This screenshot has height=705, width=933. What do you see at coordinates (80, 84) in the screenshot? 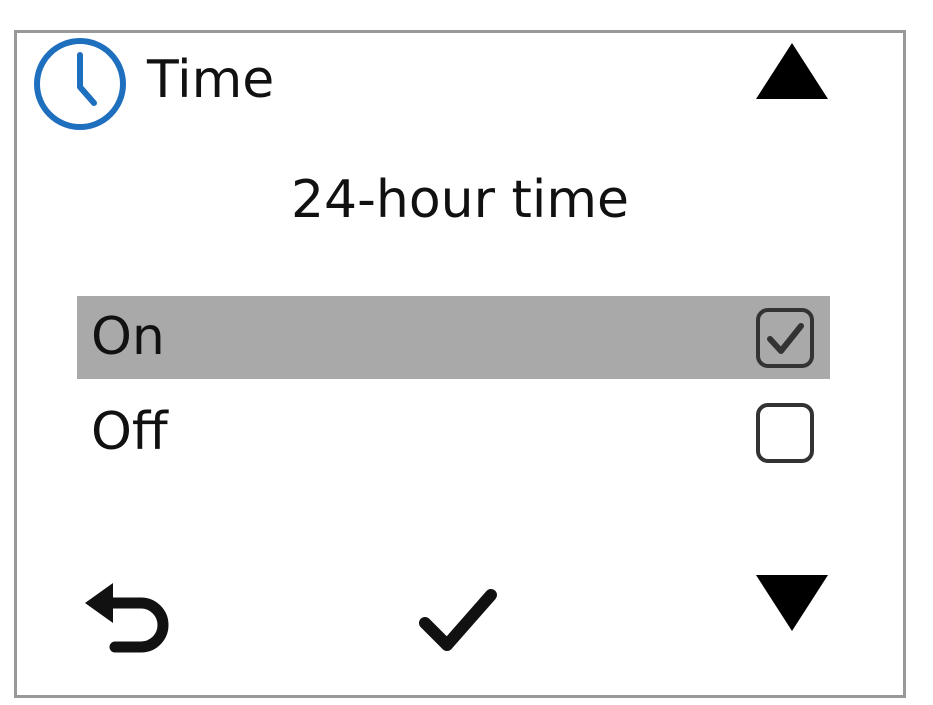
I see `clock-icon` at bounding box center [80, 84].